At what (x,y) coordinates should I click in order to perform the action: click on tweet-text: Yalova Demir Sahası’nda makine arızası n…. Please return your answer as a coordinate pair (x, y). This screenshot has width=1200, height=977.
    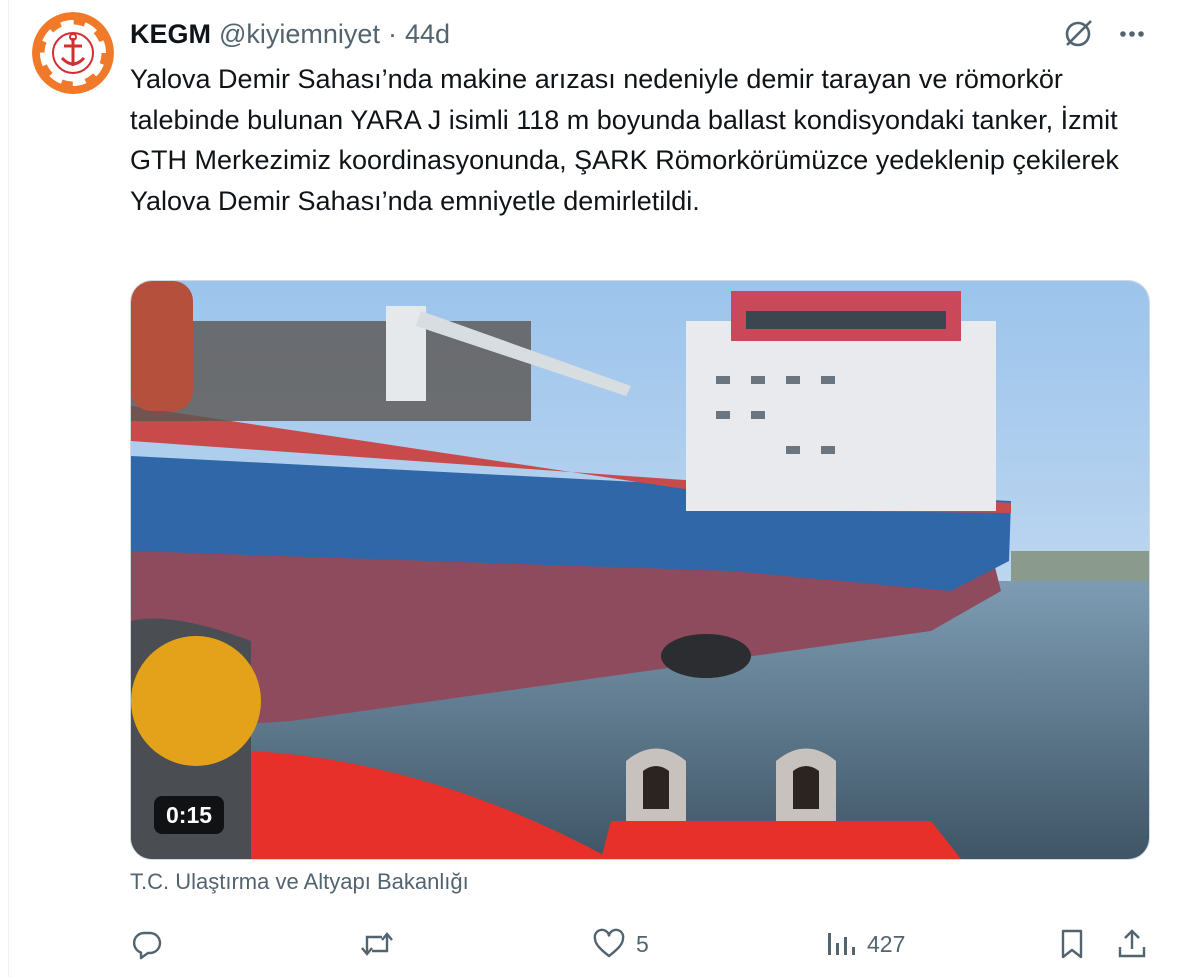
    Looking at the image, I should click on (624, 140).